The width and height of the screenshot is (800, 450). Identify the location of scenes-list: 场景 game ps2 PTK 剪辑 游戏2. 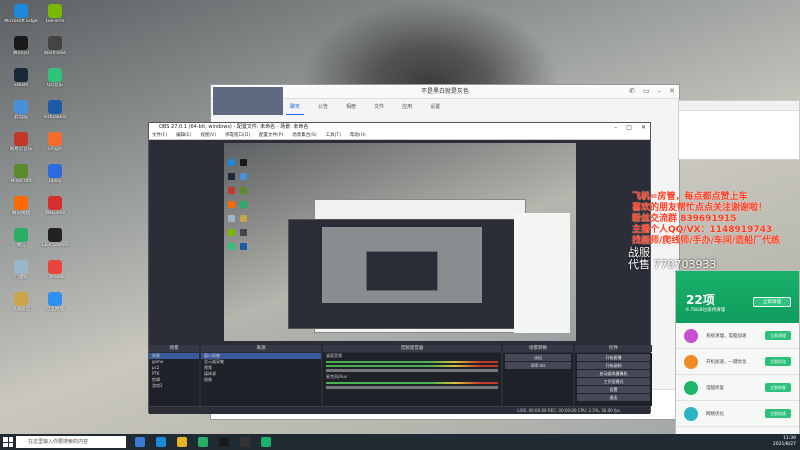
(174, 379).